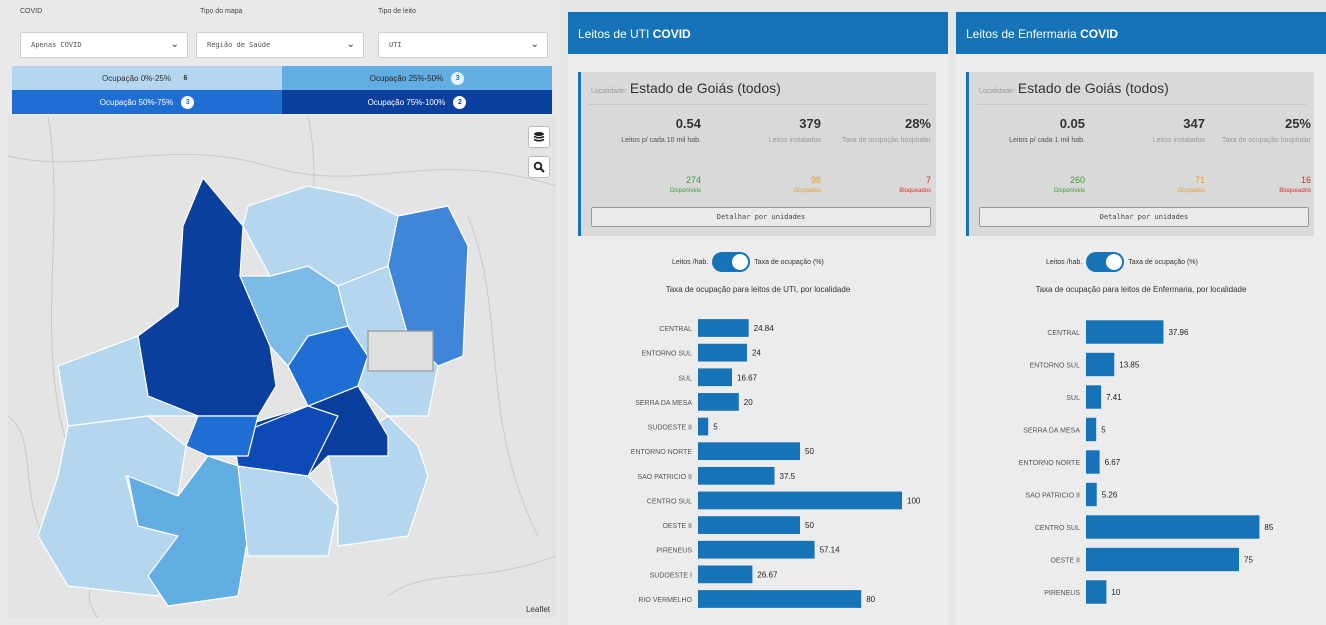 The image size is (1326, 625). Describe the element at coordinates (397, 11) in the screenshot. I see `bed-type-filter-label: Tipo de leito` at that location.